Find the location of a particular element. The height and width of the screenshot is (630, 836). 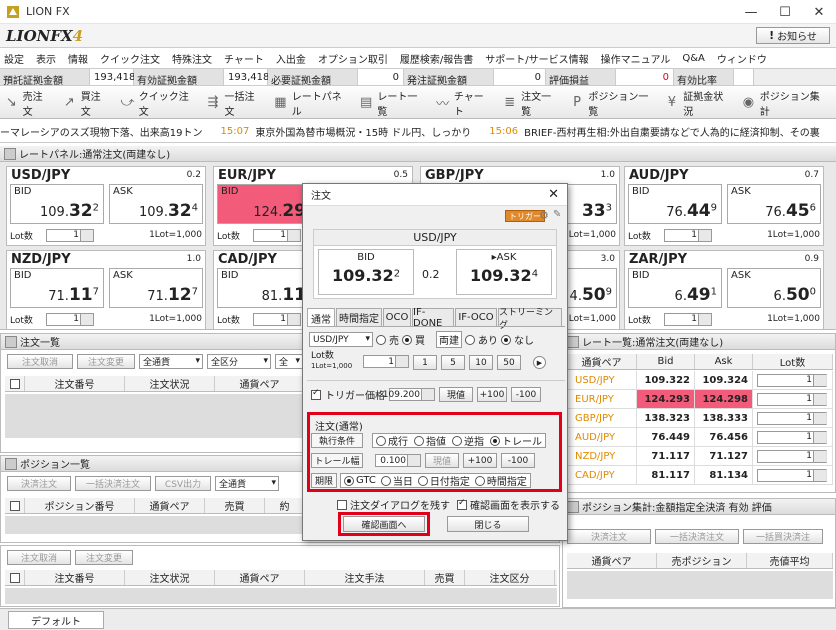

news-item: ーマレーシアのスズ現物下落、出来高19トン is located at coordinates (101, 131).